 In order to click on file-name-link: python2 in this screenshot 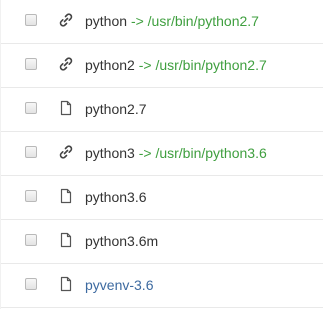, I will do `click(110, 65)`.